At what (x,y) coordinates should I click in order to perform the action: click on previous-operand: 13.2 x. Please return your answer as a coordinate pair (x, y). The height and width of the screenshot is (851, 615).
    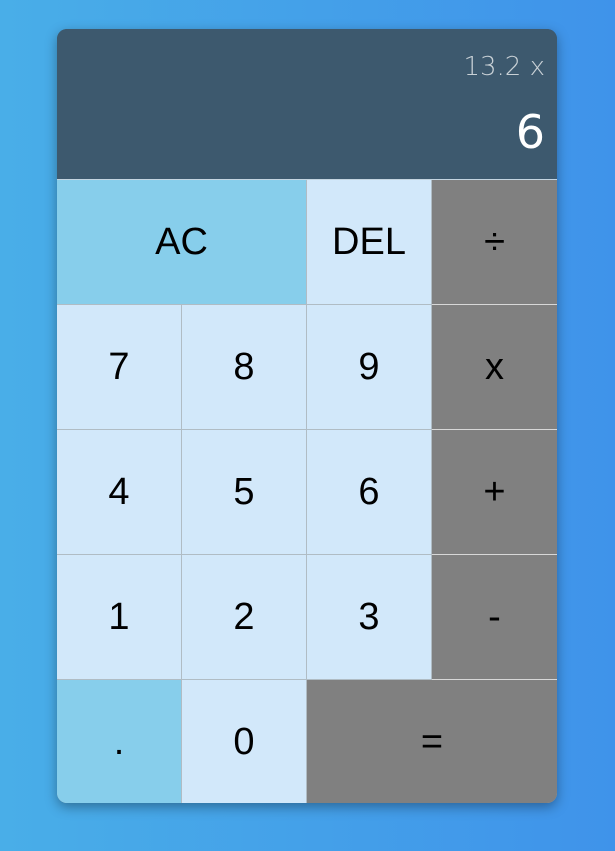
    Looking at the image, I should click on (504, 67).